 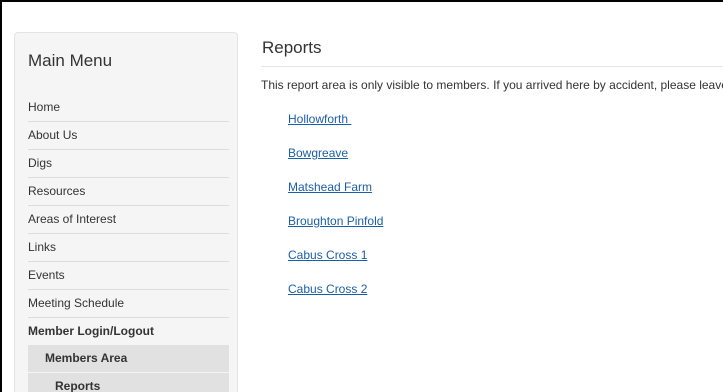 What do you see at coordinates (128, 276) in the screenshot?
I see `sidebar-item-events: Events` at bounding box center [128, 276].